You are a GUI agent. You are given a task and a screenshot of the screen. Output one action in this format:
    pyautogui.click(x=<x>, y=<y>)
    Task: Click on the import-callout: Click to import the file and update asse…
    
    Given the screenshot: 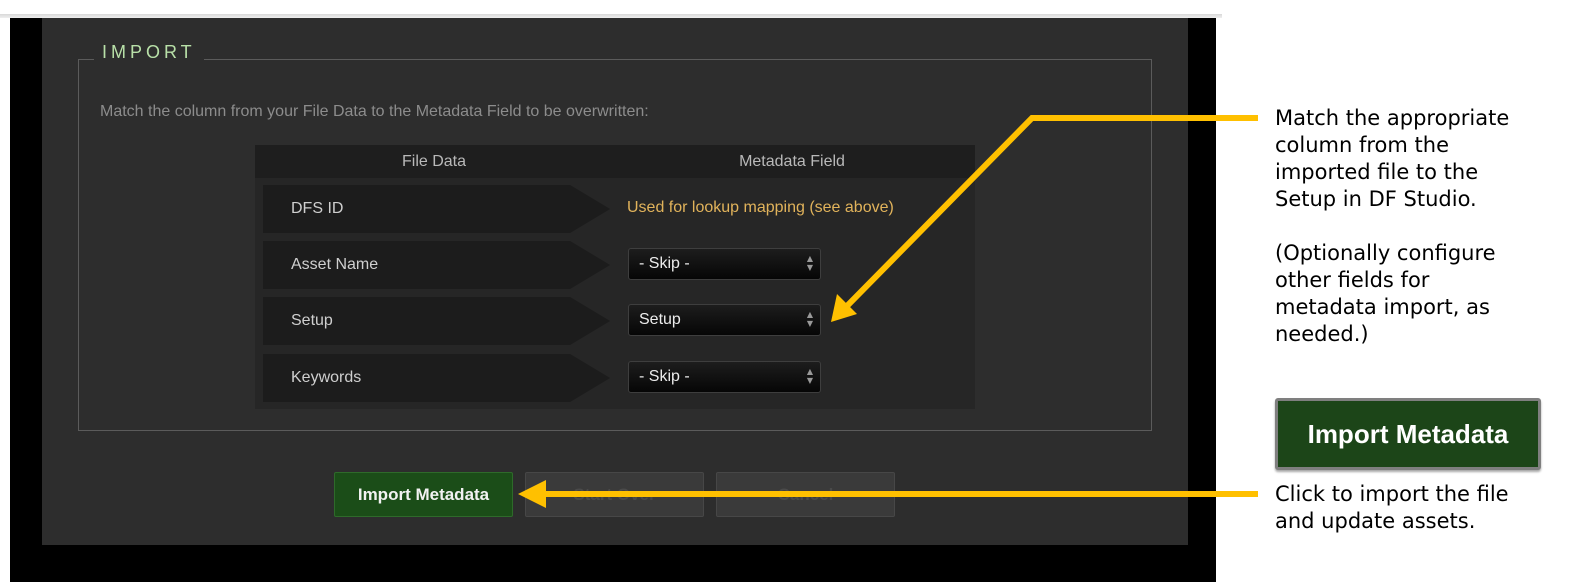 What is the action you would take?
    pyautogui.click(x=1392, y=508)
    